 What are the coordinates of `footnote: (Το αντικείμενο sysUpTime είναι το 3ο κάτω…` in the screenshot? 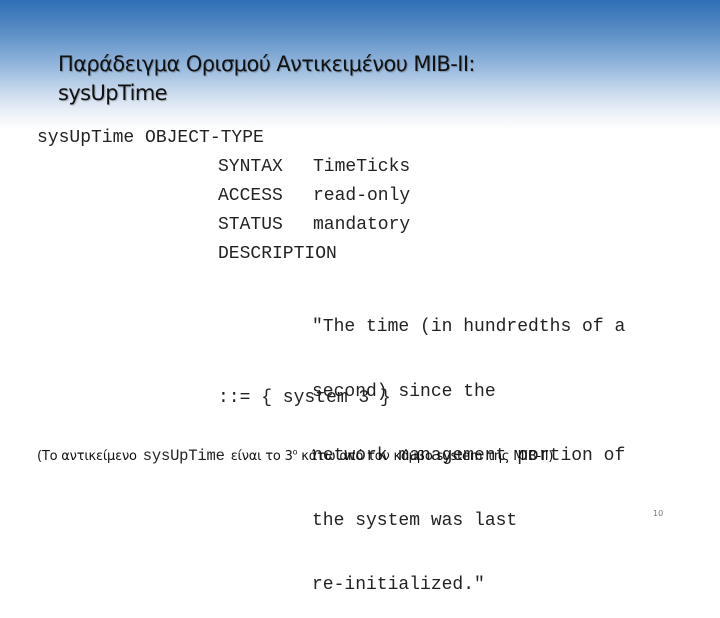 It's located at (295, 456).